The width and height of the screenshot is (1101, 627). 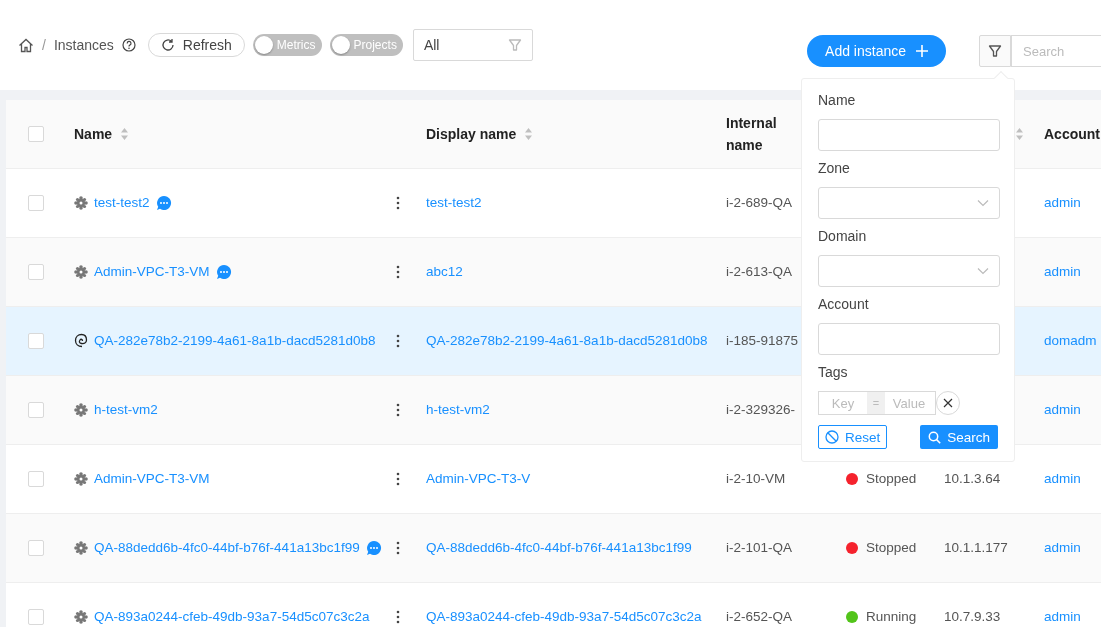 I want to click on ip-address: 10.7.9.33, so click(x=972, y=616).